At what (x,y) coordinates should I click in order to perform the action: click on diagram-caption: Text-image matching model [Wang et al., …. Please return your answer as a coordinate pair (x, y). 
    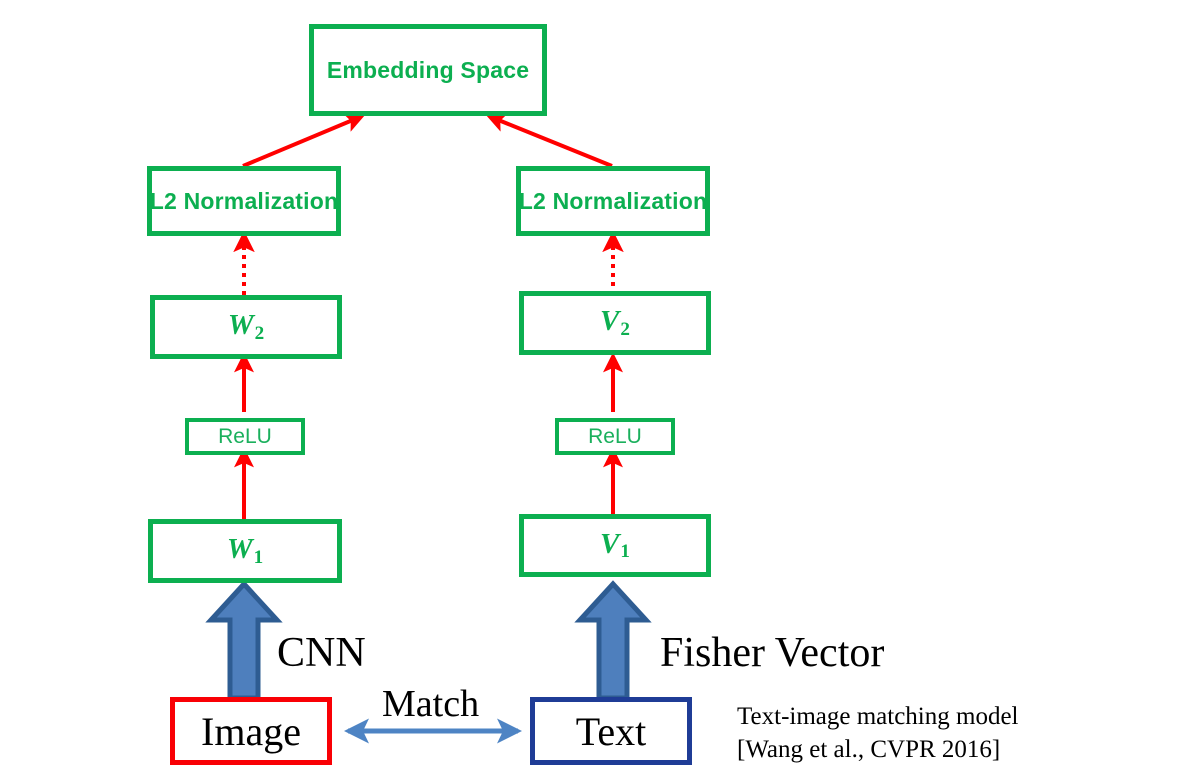
    Looking at the image, I should click on (878, 733).